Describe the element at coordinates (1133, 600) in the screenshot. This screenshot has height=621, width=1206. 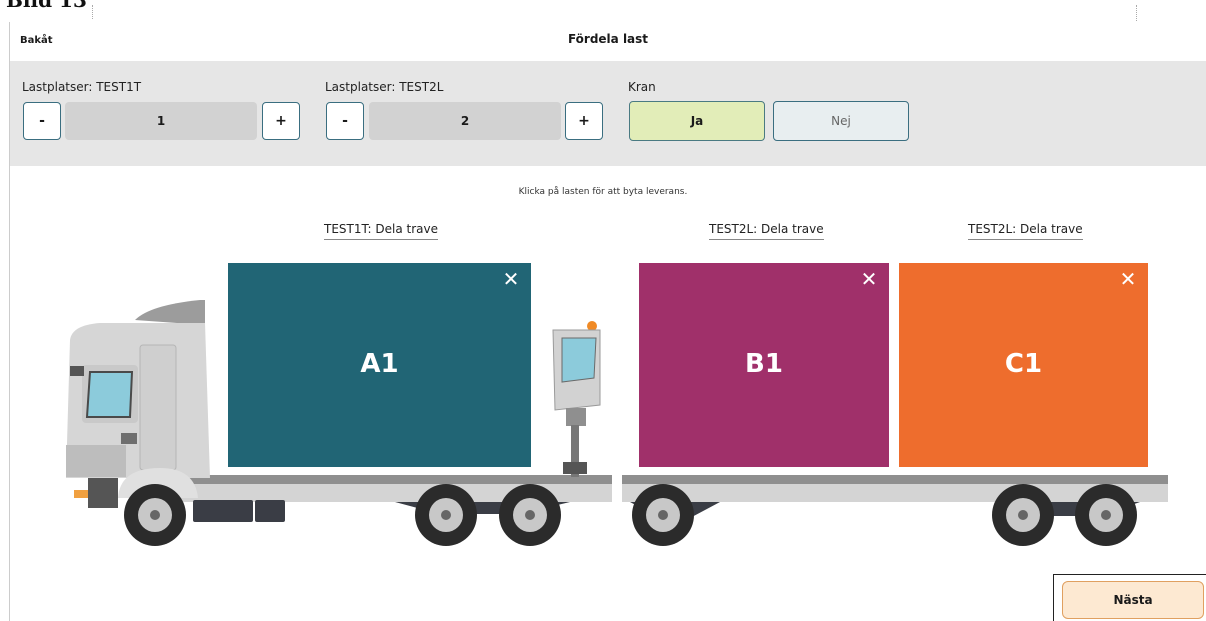
I see `next-button: Nästa` at that location.